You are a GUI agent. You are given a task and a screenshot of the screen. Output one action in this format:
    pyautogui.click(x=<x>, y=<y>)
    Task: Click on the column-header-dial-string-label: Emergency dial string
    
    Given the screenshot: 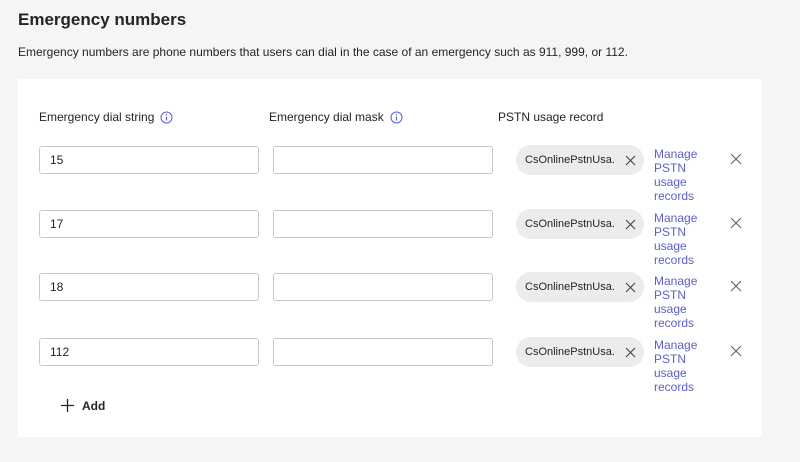 What is the action you would take?
    pyautogui.click(x=97, y=117)
    